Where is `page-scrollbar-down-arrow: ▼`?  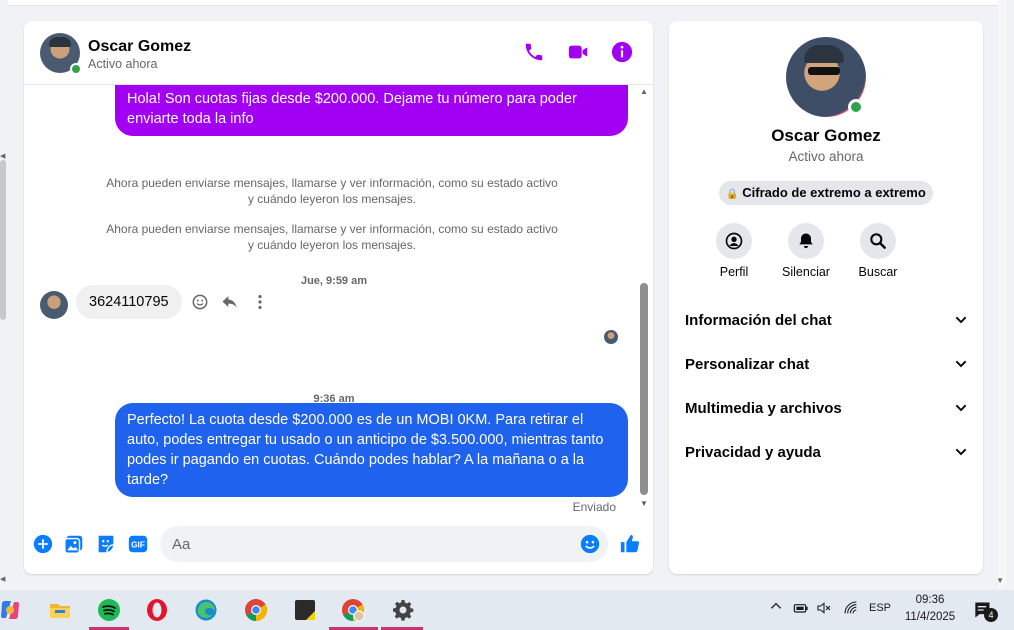
page-scrollbar-down-arrow: ▼ is located at coordinates (1000, 580).